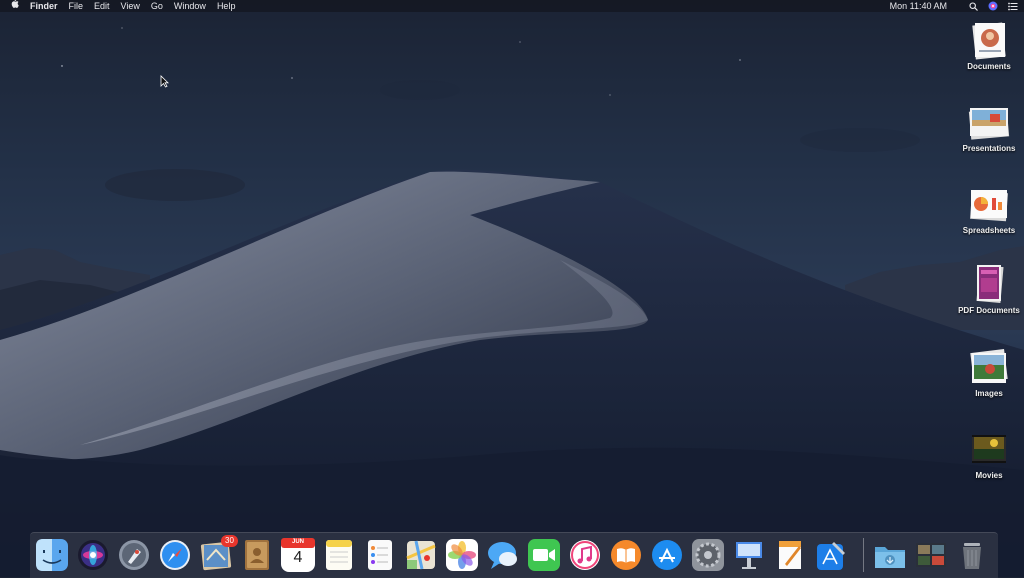 The height and width of the screenshot is (578, 1024). What do you see at coordinates (44, 6) in the screenshot?
I see `menu-app-finder: Finder` at bounding box center [44, 6].